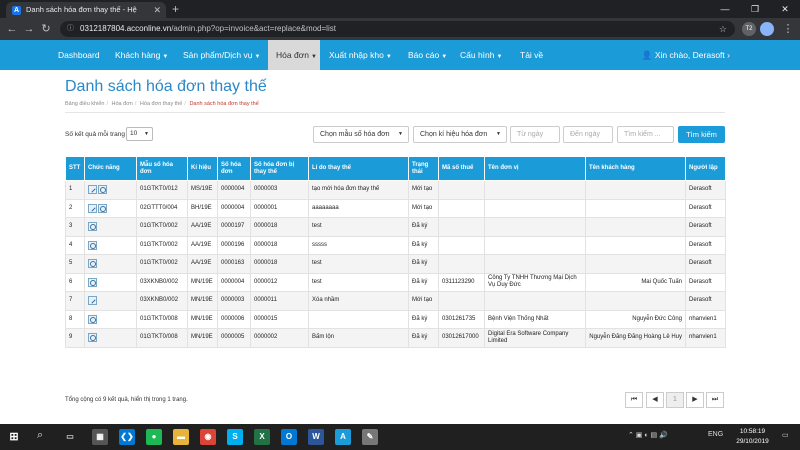 This screenshot has height=450, width=800. Describe the element at coordinates (725, 9) in the screenshot. I see `minimize-icon: —` at that location.